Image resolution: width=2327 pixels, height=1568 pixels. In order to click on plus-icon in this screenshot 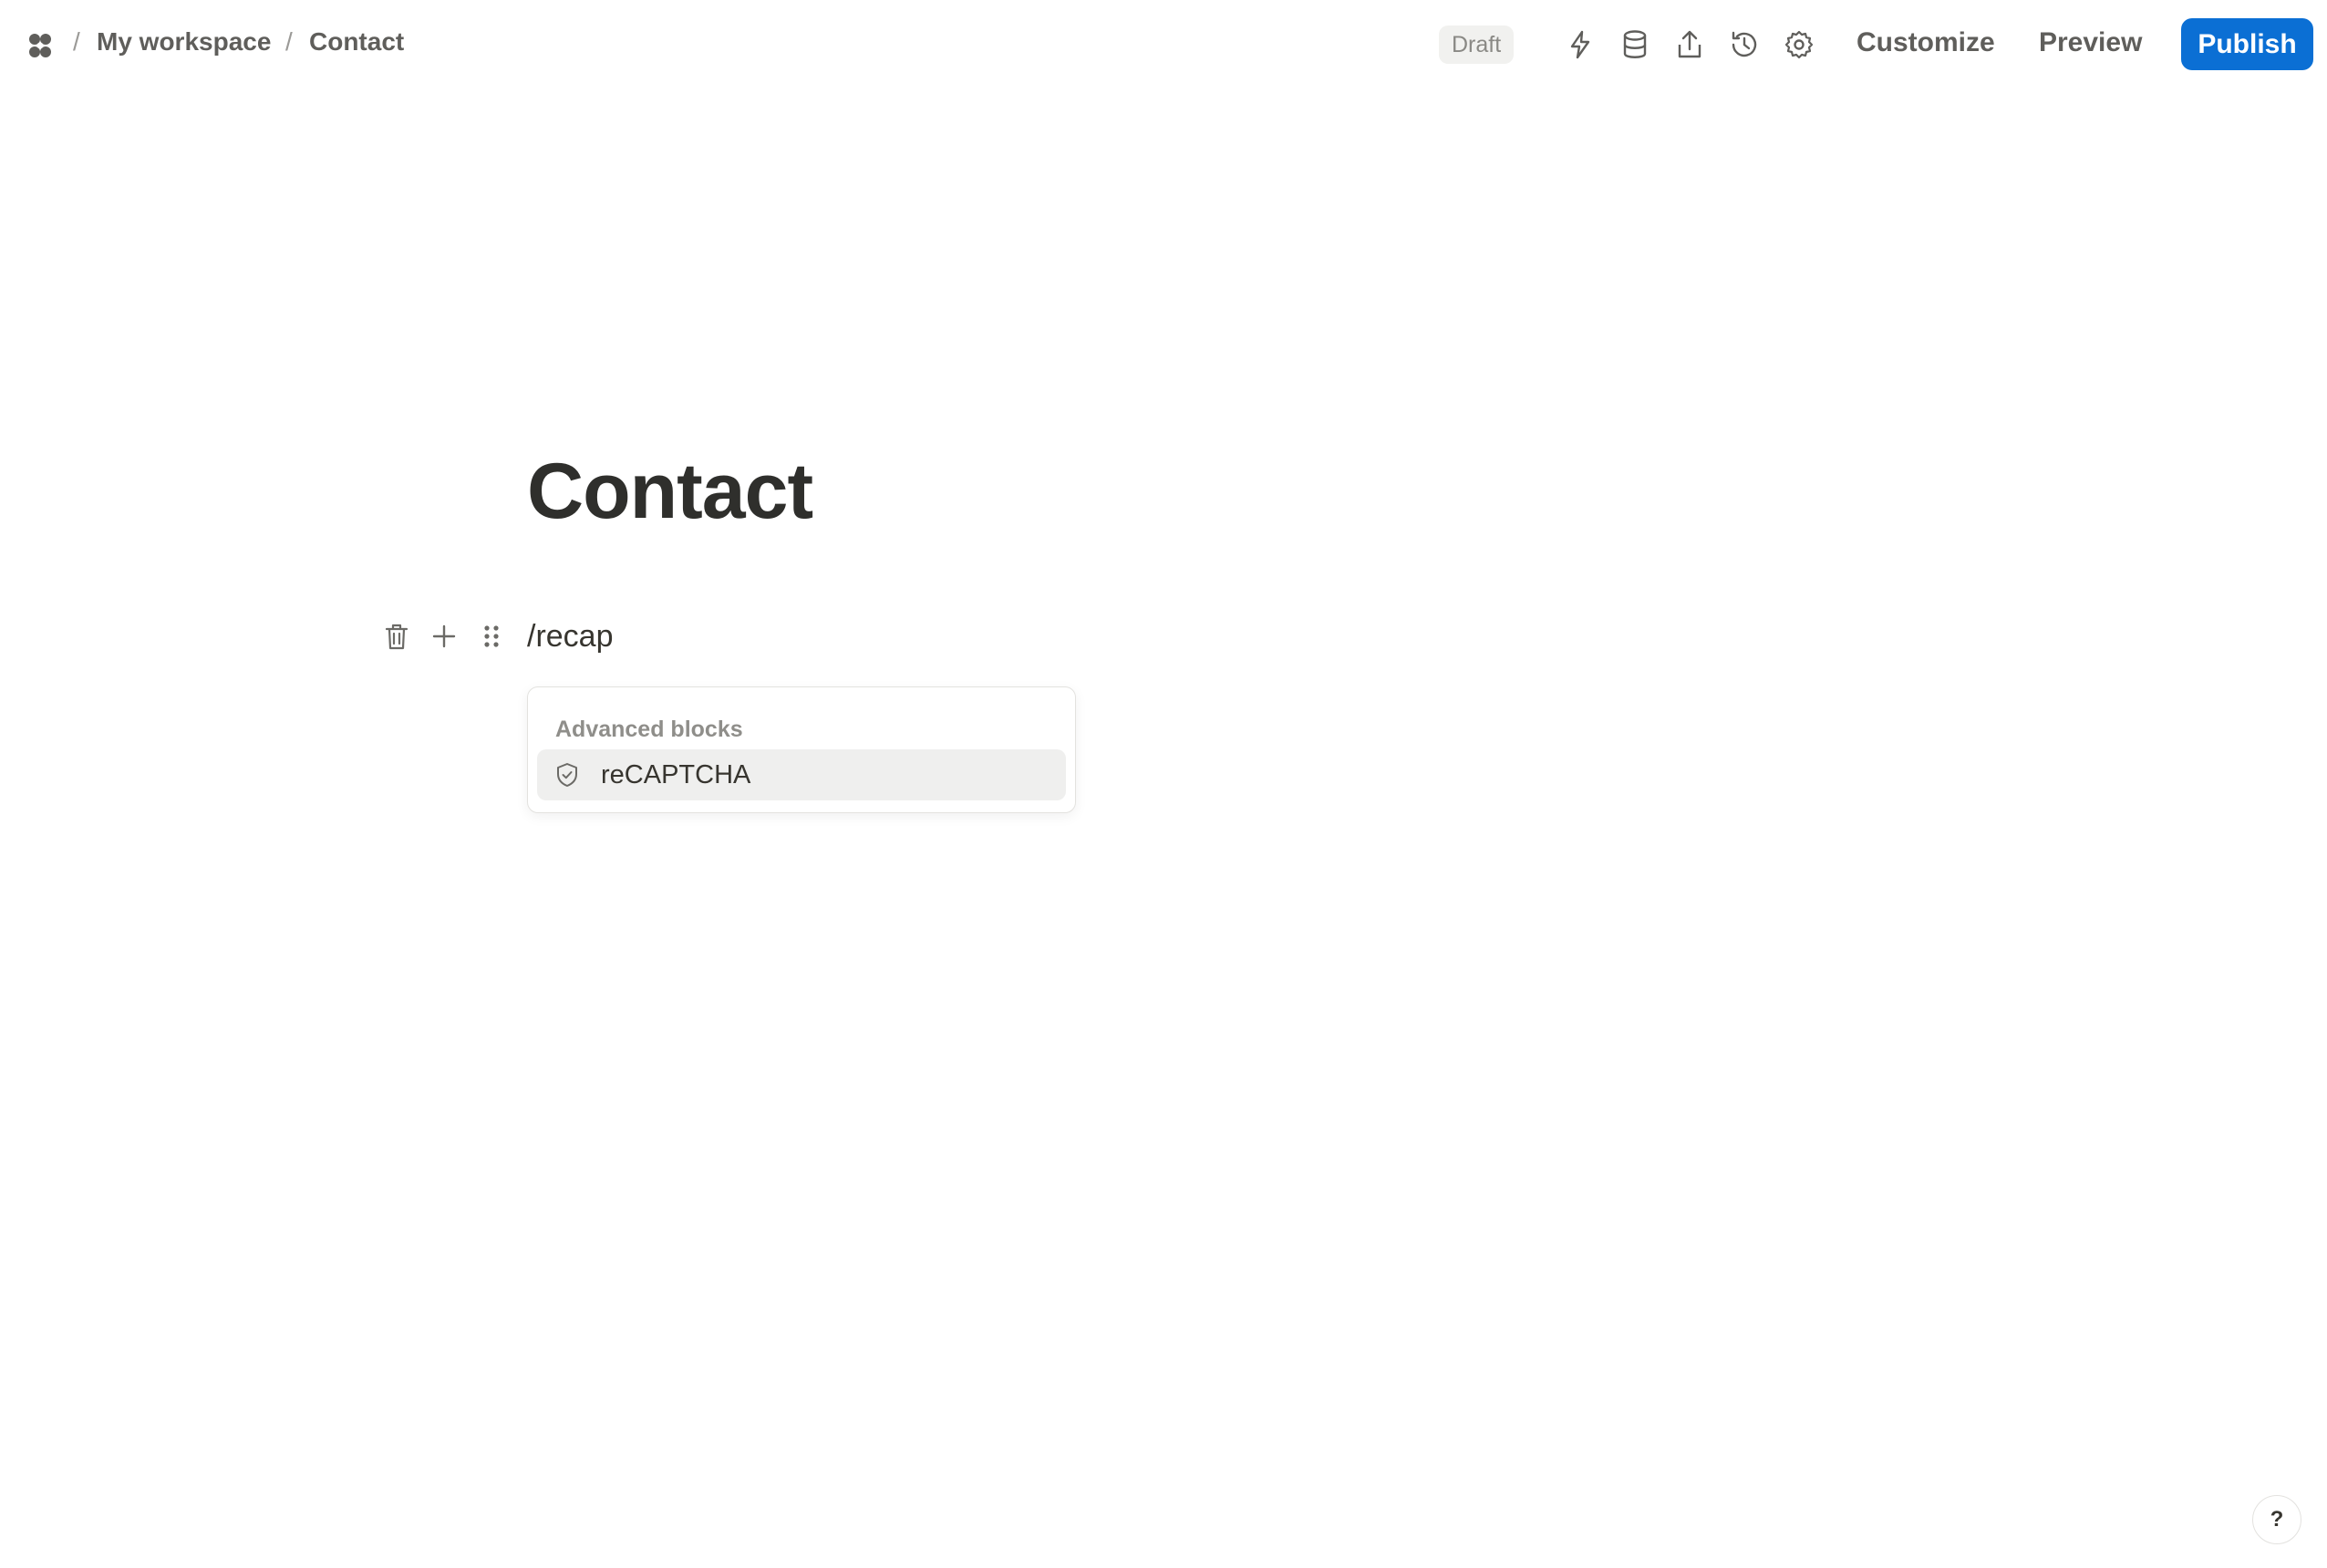, I will do `click(444, 636)`.